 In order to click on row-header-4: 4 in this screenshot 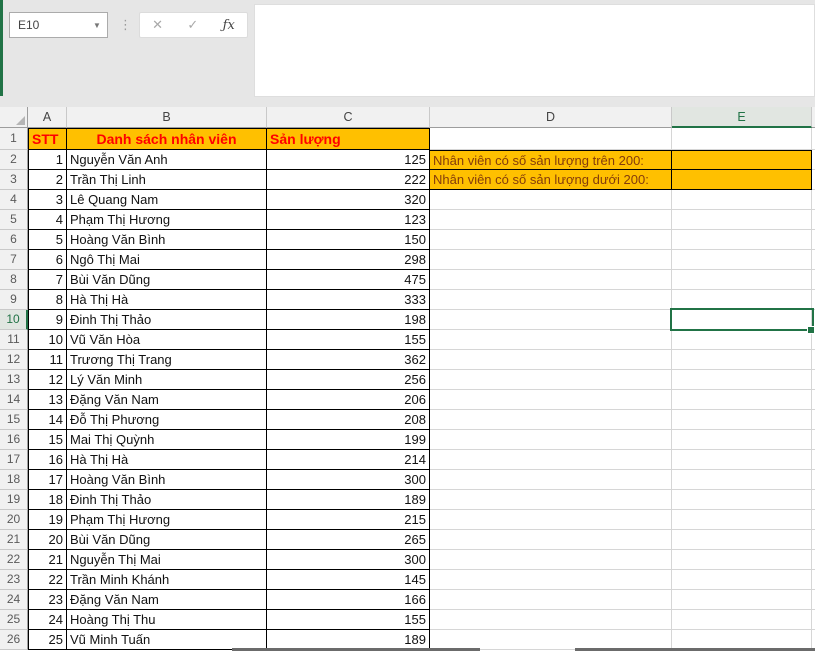, I will do `click(14, 200)`.